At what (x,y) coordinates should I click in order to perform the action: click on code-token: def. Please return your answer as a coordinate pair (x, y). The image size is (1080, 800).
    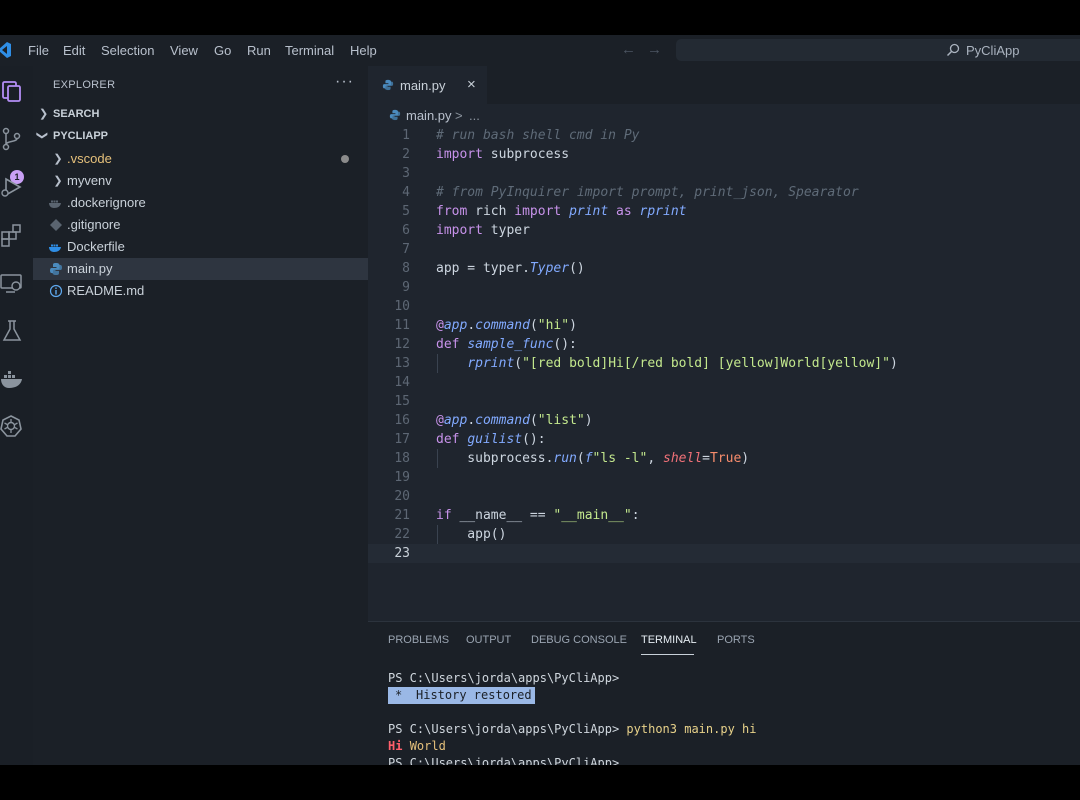
    Looking at the image, I should click on (448, 439).